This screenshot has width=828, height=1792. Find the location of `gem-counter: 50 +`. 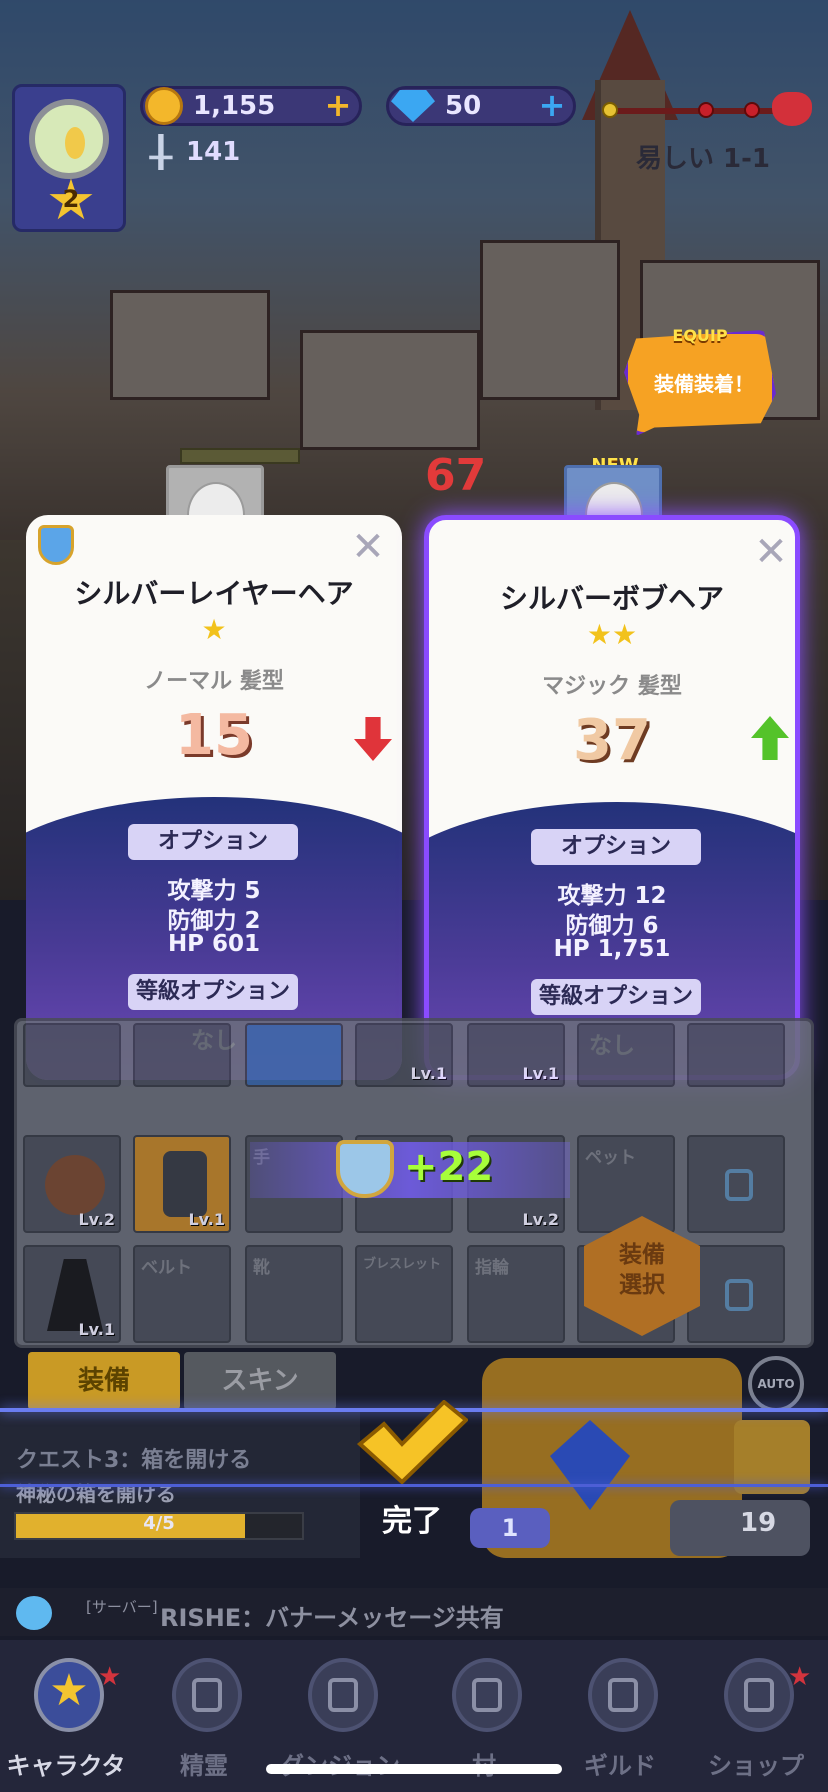

gem-counter: 50 + is located at coordinates (481, 106).